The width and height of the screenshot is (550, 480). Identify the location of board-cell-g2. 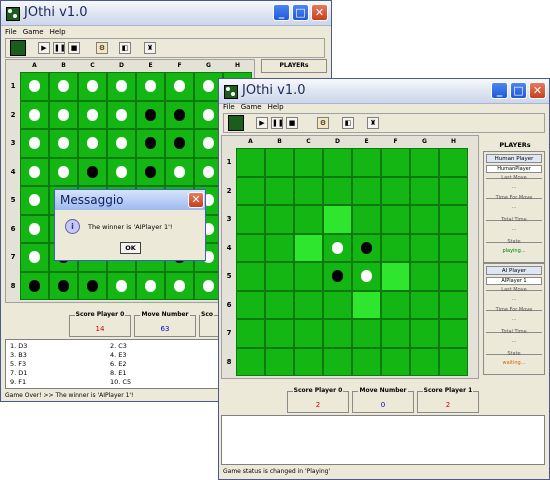
(424, 190).